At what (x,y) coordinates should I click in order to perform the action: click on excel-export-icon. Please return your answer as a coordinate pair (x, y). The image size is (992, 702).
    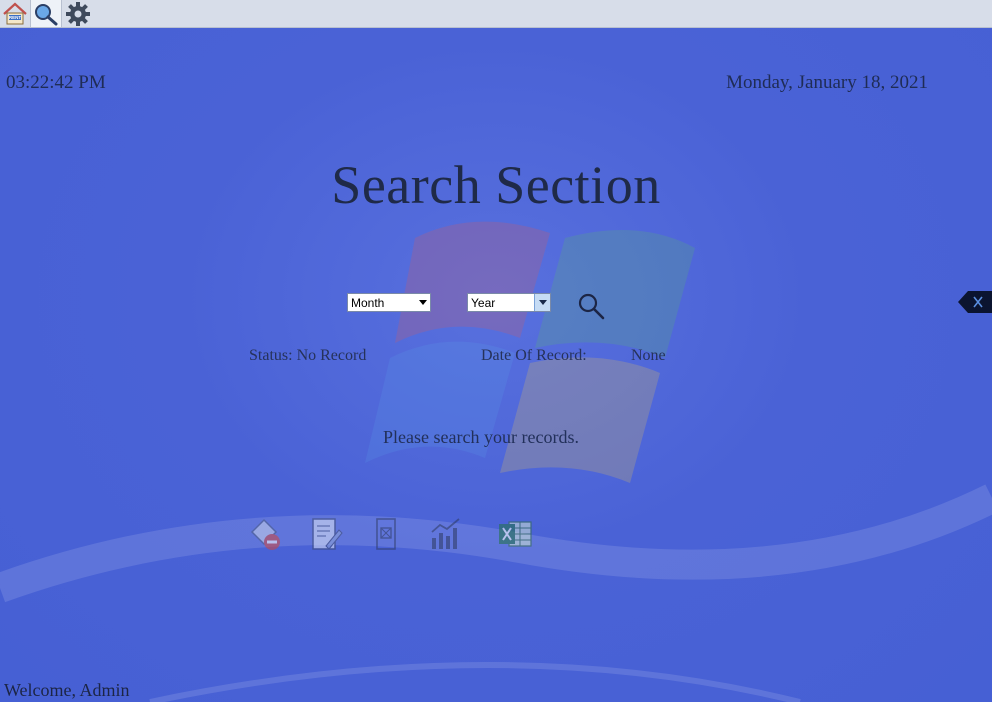
    Looking at the image, I should click on (515, 534).